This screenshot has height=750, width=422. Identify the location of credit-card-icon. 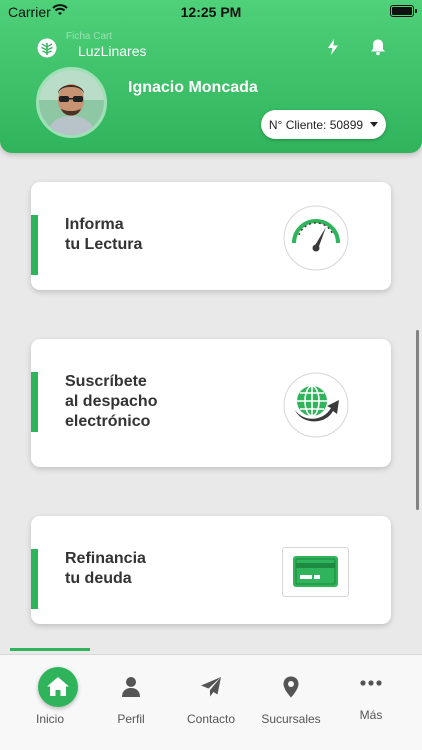
(315, 572).